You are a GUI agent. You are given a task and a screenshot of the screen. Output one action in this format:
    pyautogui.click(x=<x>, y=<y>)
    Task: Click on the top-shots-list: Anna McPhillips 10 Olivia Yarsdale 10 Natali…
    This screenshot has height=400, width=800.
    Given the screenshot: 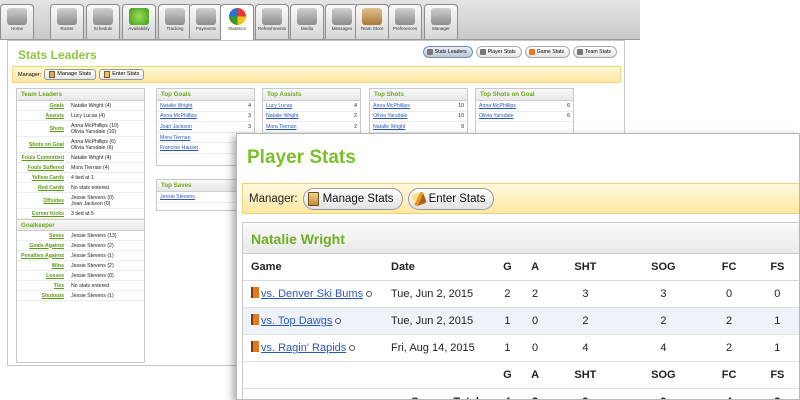 What is the action you would take?
    pyautogui.click(x=418, y=117)
    